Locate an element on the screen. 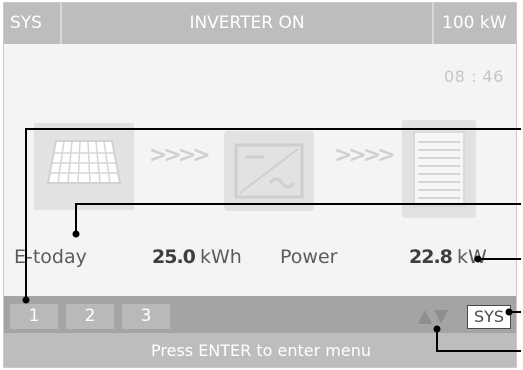  inverter-icon is located at coordinates (269, 171).